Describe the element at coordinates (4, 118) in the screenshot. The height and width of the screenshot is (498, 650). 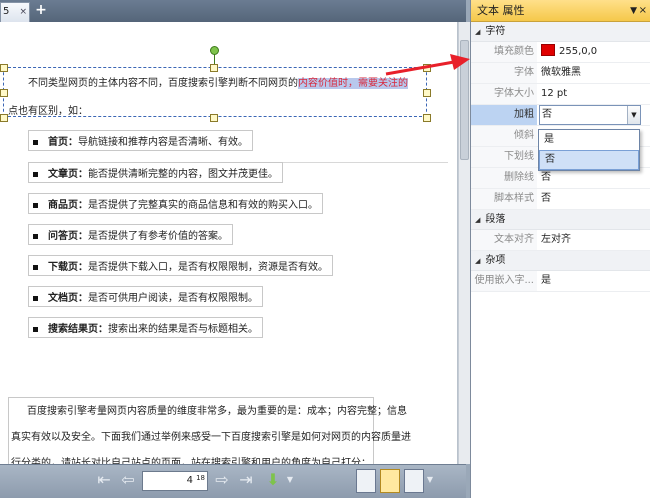
I see `resize-handle-bl` at that location.